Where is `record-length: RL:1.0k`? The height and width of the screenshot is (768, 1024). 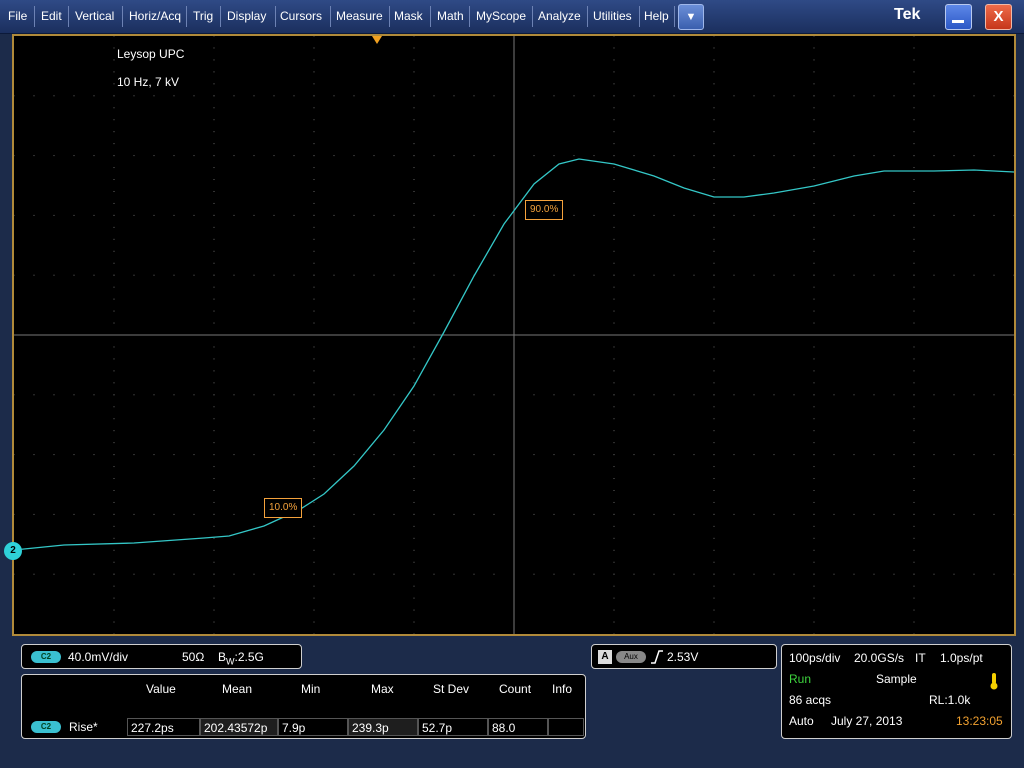 record-length: RL:1.0k is located at coordinates (950, 700).